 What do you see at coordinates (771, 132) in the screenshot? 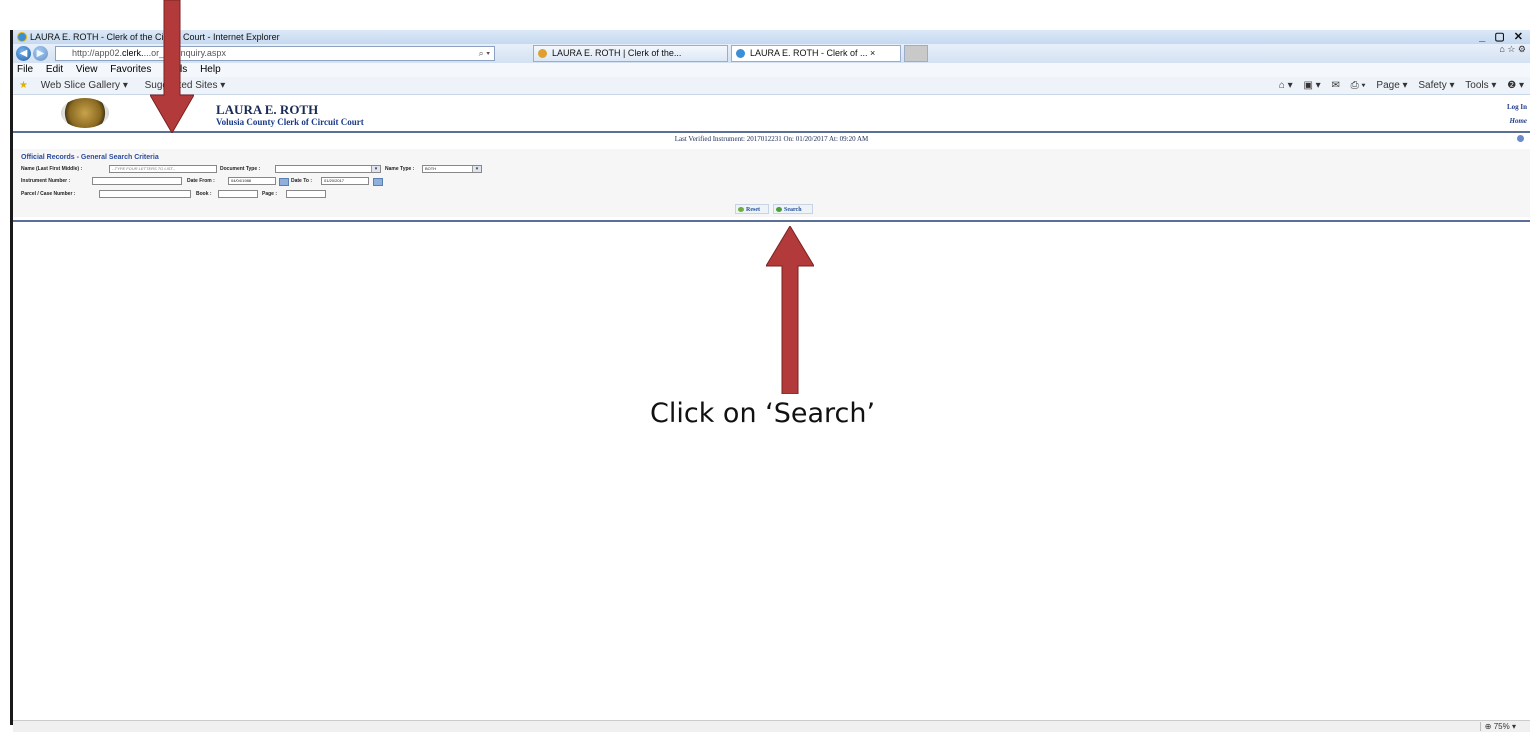
I see `header-divider` at bounding box center [771, 132].